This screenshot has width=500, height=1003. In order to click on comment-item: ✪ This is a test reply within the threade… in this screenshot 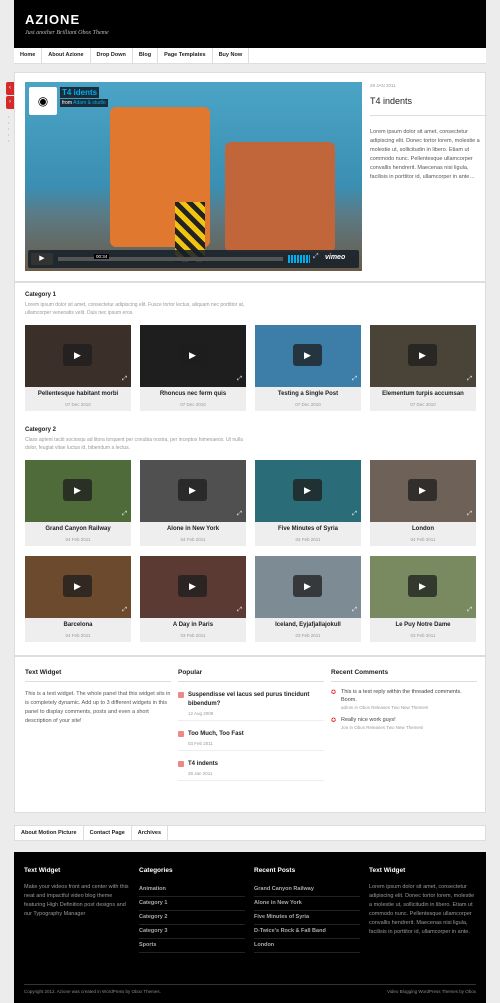, I will do `click(404, 699)`.